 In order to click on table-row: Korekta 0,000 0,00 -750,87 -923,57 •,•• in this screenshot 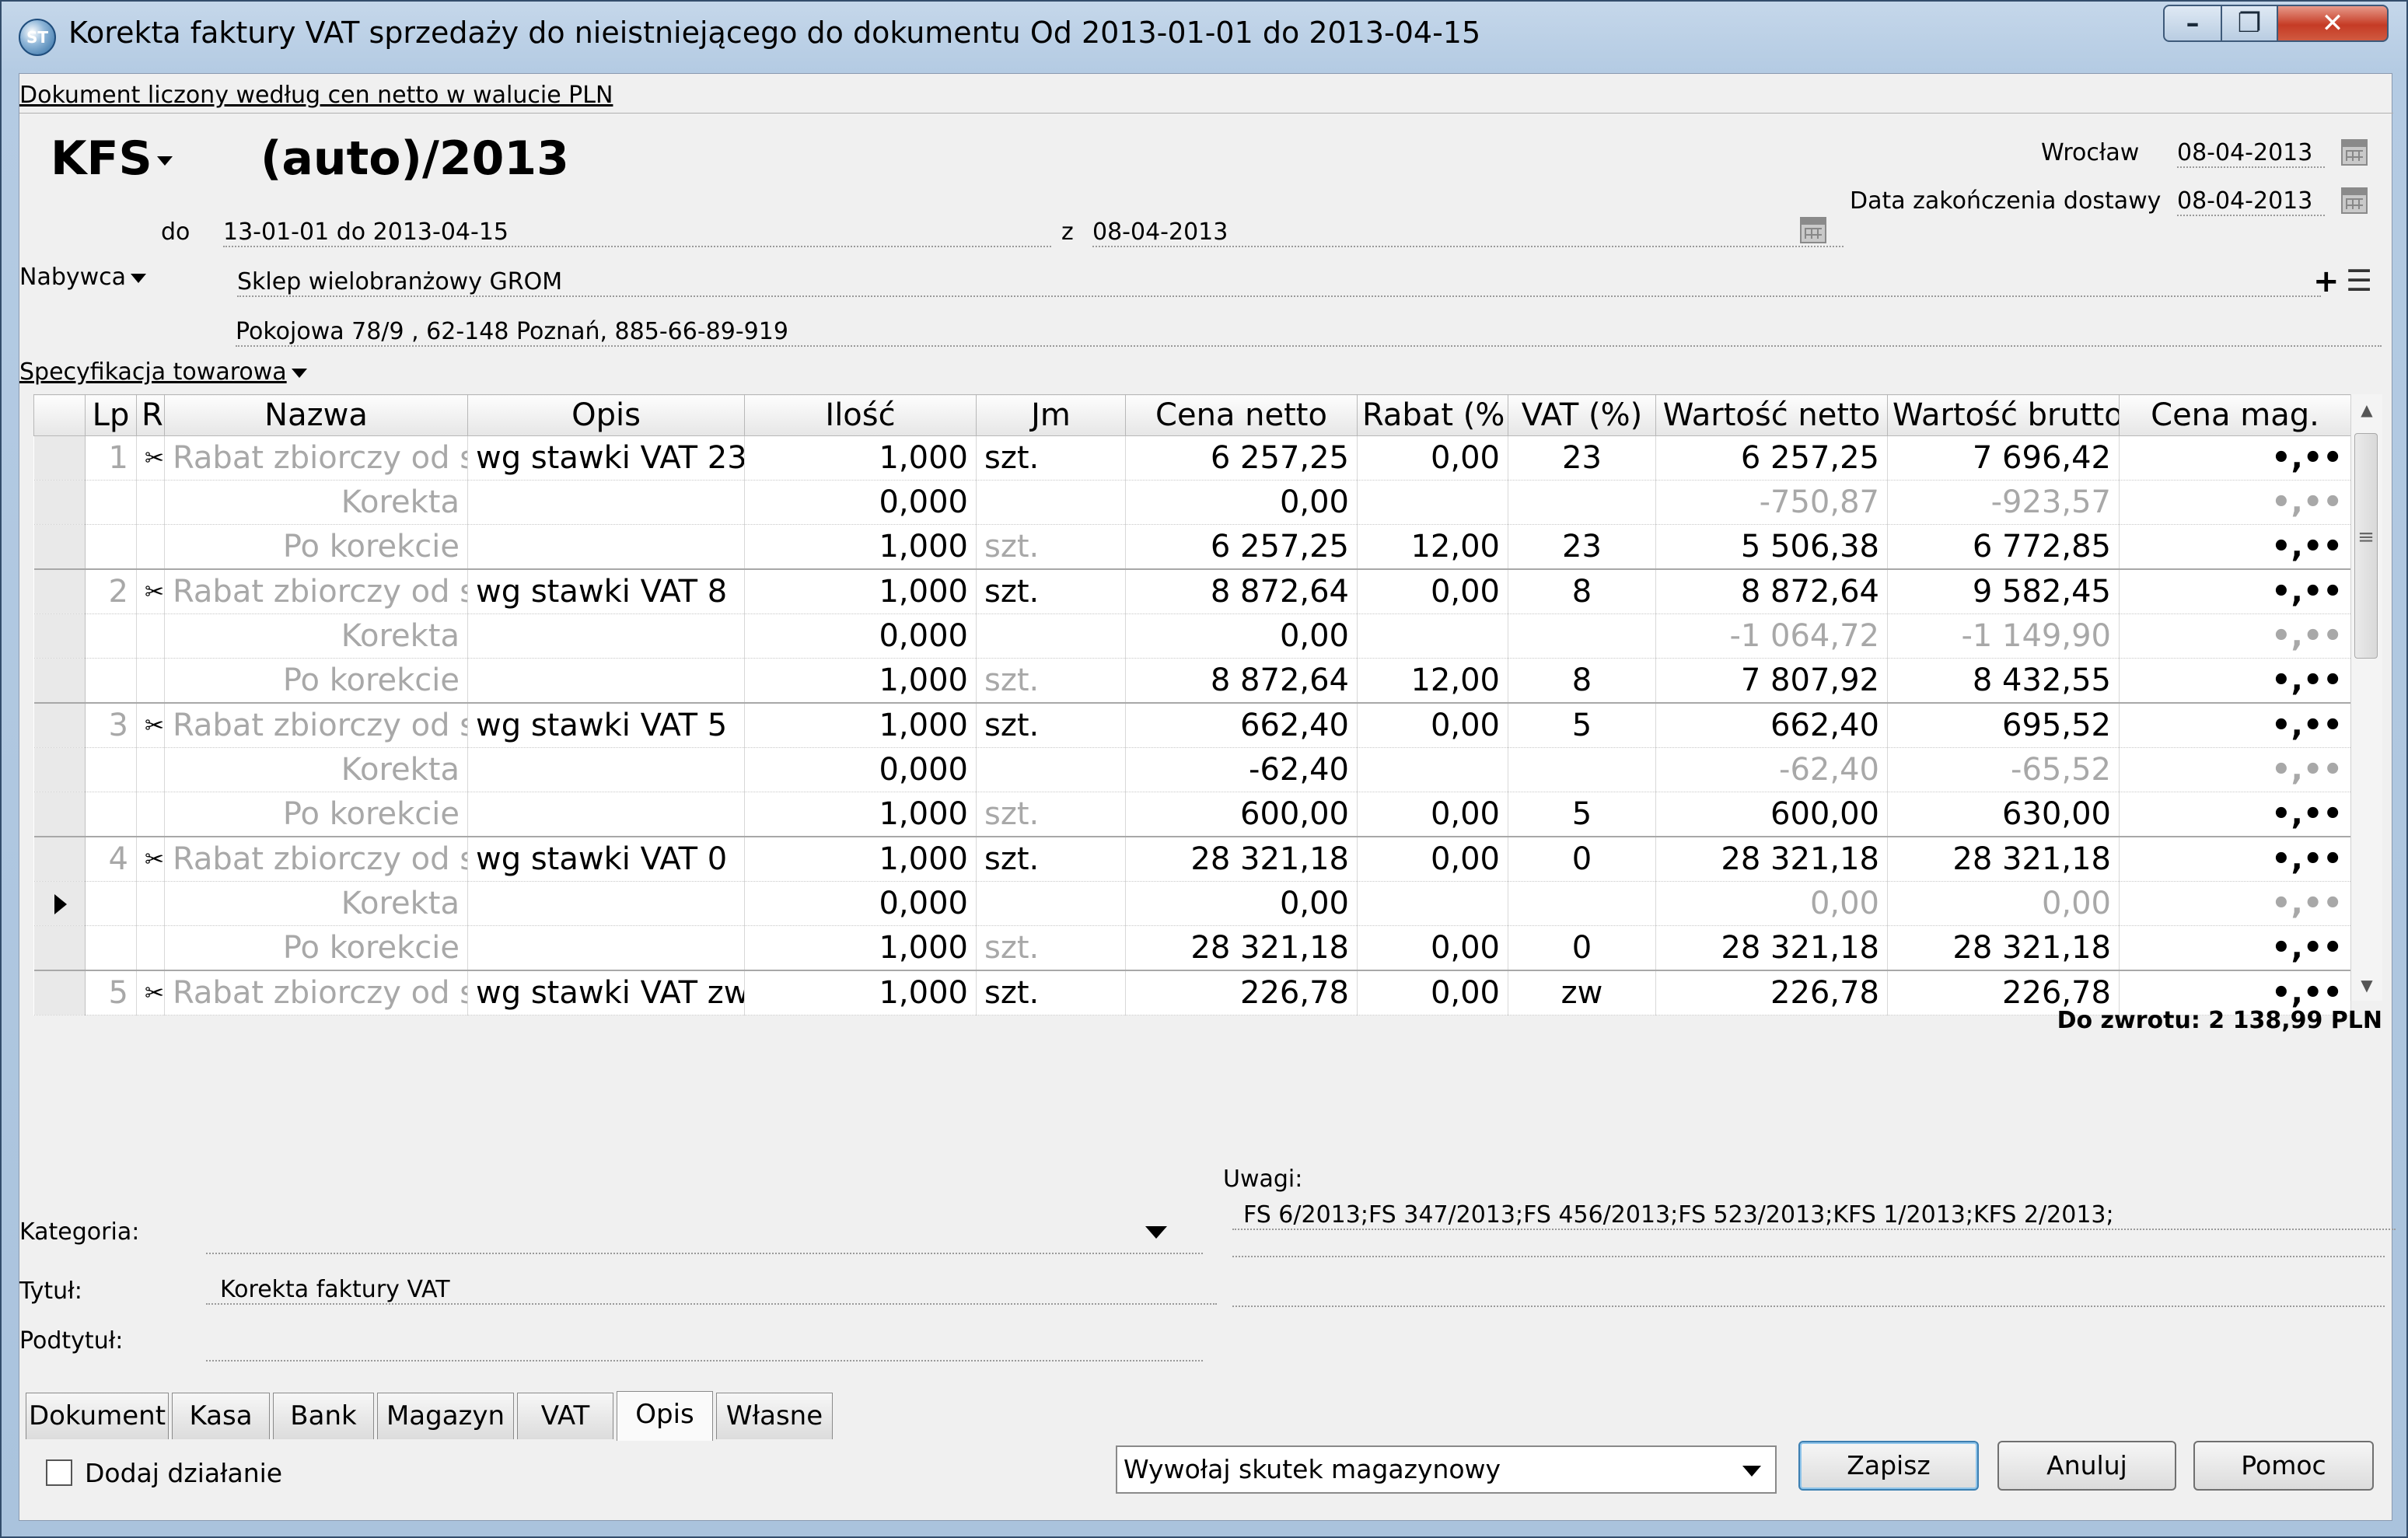, I will do `click(1192, 502)`.